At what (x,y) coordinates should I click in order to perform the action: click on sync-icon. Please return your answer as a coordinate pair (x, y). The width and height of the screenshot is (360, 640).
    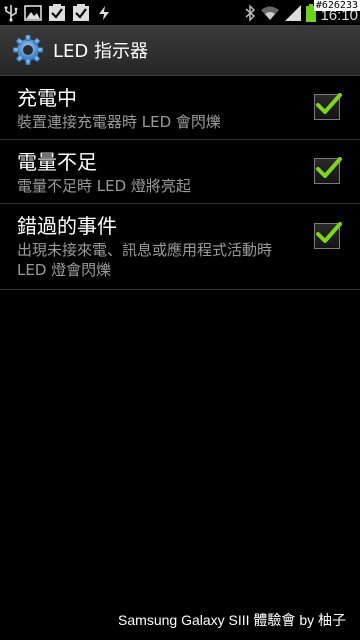
    Looking at the image, I should click on (104, 13).